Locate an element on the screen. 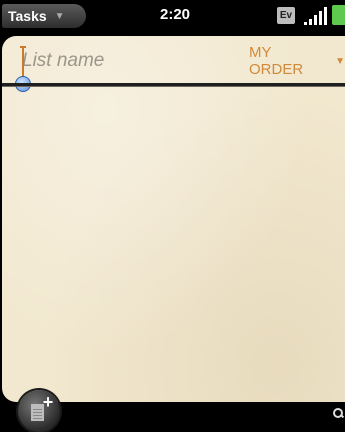  list-header: MY ORDER ▼ is located at coordinates (173, 64).